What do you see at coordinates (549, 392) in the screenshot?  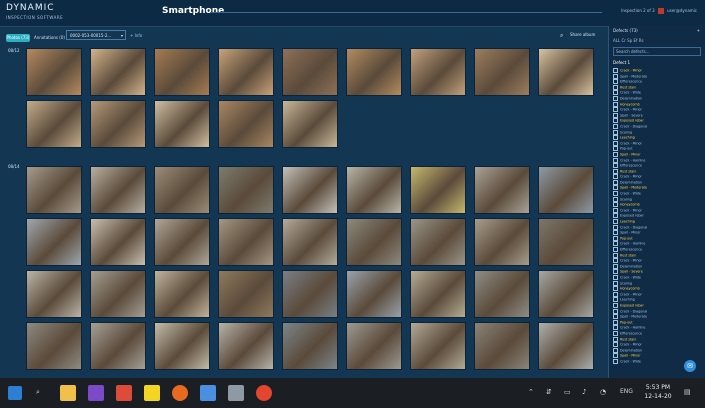 I see `network-icon: ⇵` at bounding box center [549, 392].